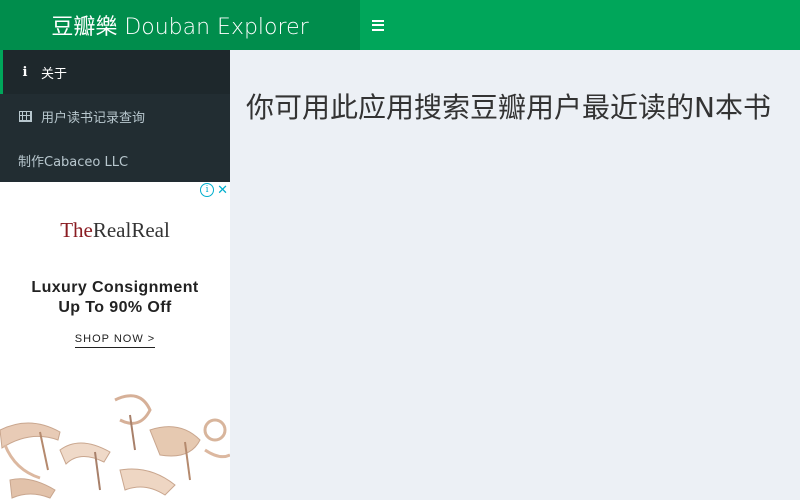 This screenshot has height=500, width=800. I want to click on sidebar-item-label: 用户读书记录查询, so click(93, 118).